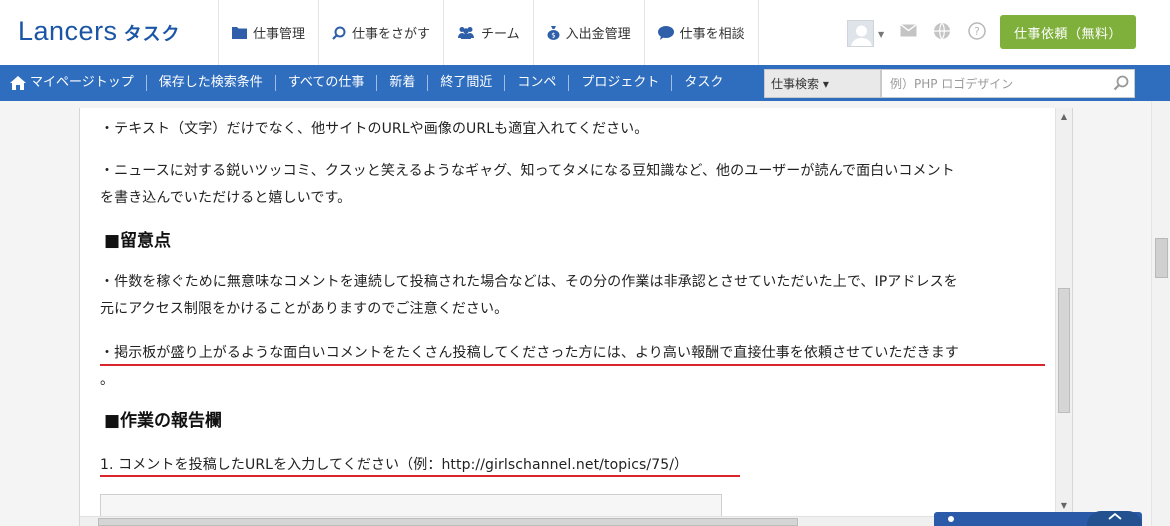 The height and width of the screenshot is (526, 1170). What do you see at coordinates (107, 380) in the screenshot?
I see `paragraph: 。` at bounding box center [107, 380].